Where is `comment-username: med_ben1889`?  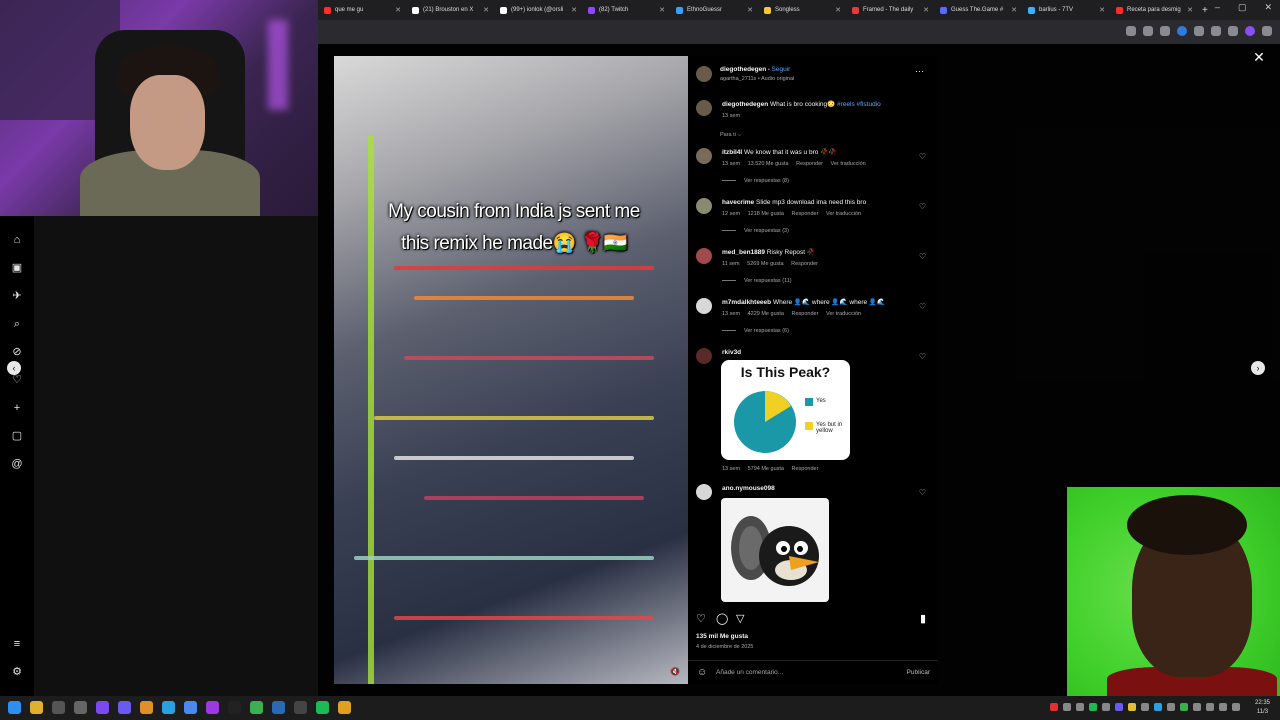
comment-username: med_ben1889 is located at coordinates (743, 252).